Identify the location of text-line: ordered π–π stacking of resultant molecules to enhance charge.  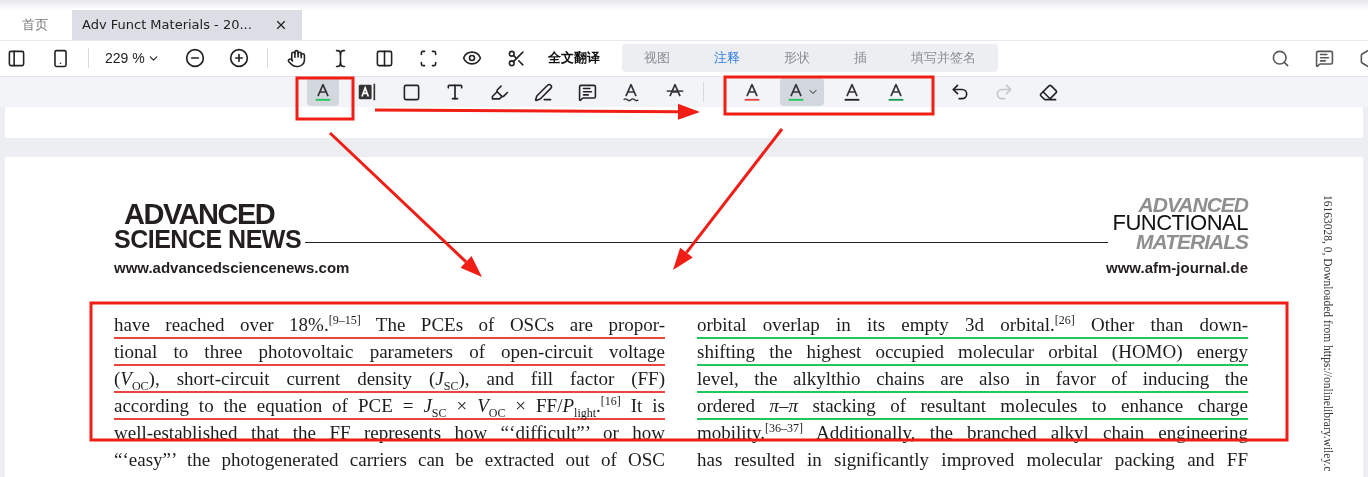
(972, 407).